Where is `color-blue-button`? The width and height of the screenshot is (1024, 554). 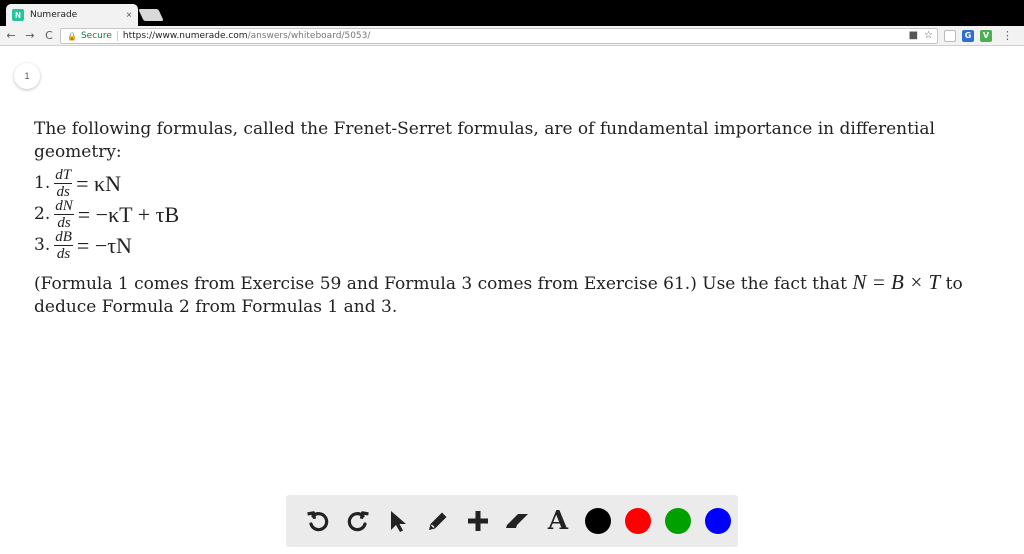 color-blue-button is located at coordinates (718, 521).